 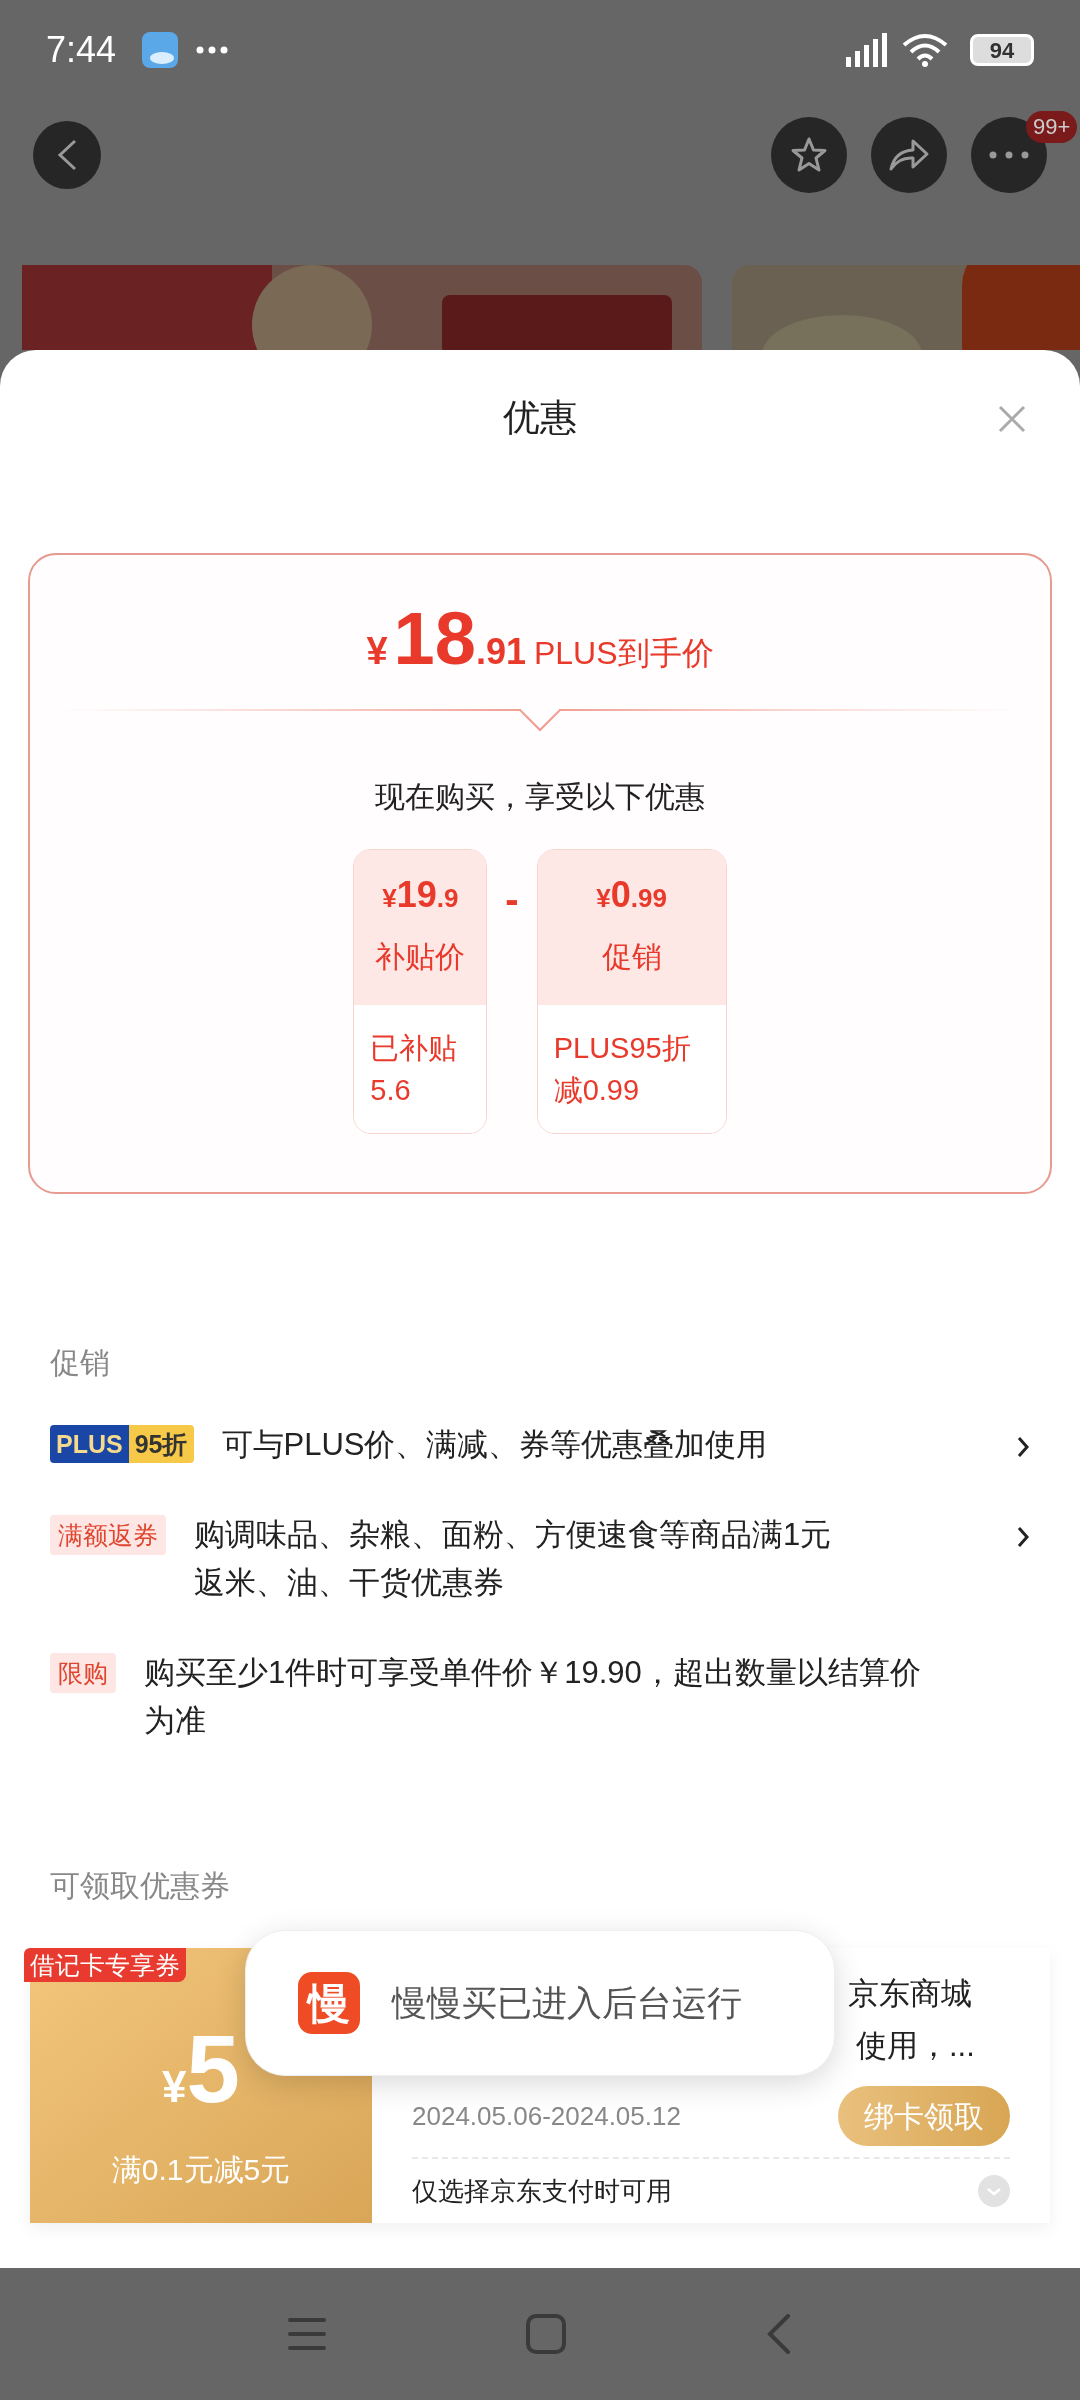 I want to click on wifi-icon, so click(x=925, y=50).